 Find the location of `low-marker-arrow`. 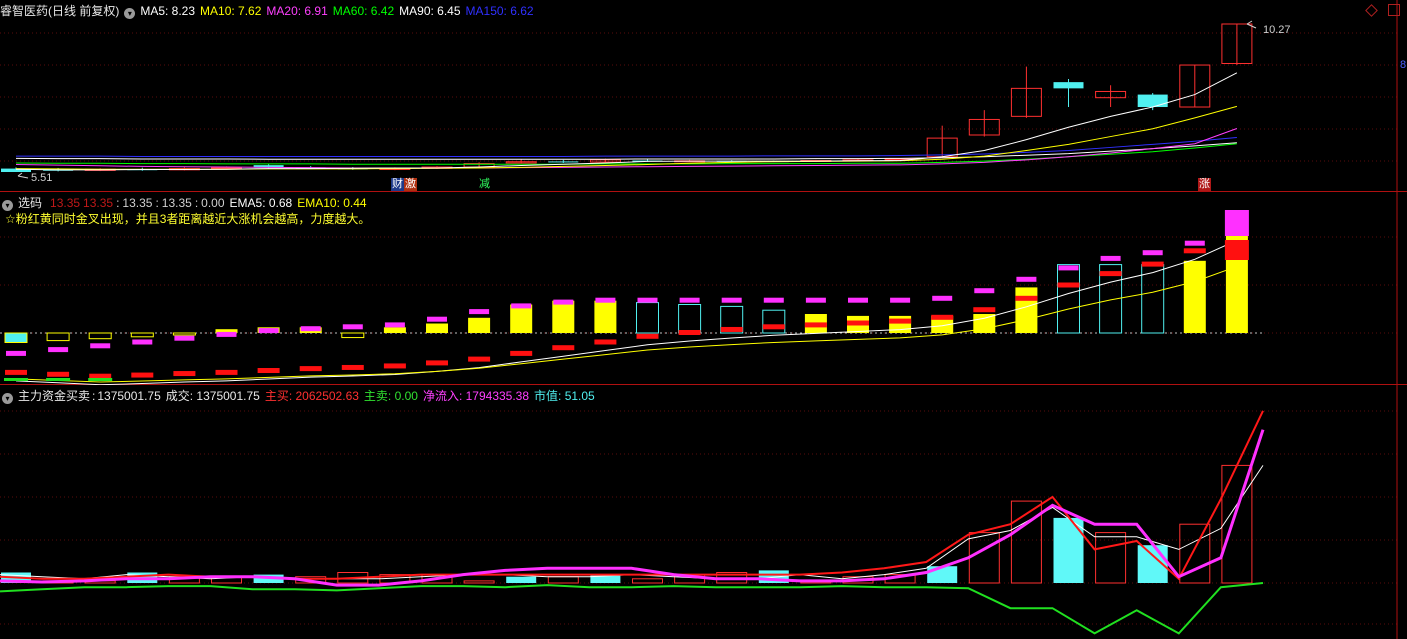

low-marker-arrow is located at coordinates (23, 175).